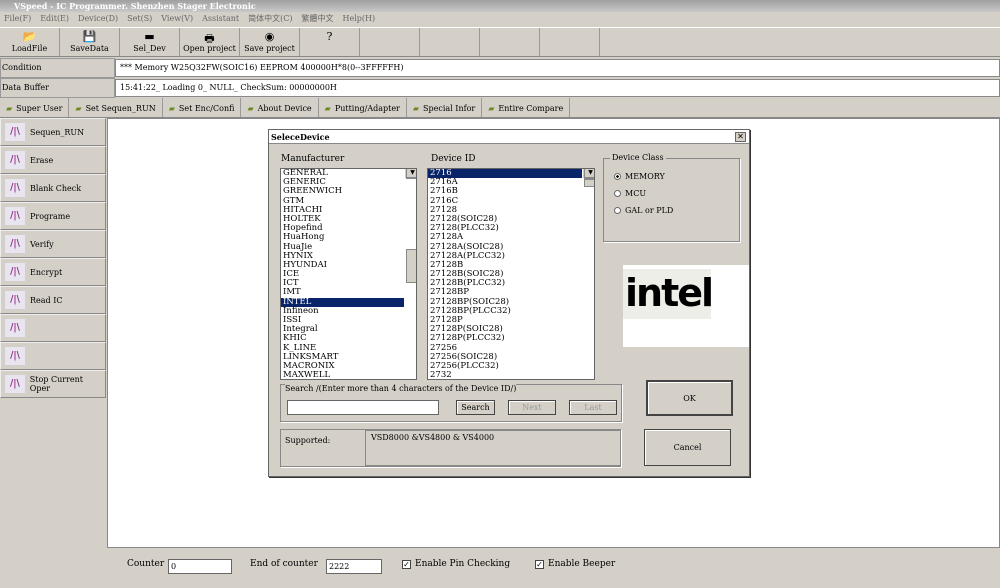 The image size is (1000, 588). I want to click on device-item: 2732, so click(505, 374).